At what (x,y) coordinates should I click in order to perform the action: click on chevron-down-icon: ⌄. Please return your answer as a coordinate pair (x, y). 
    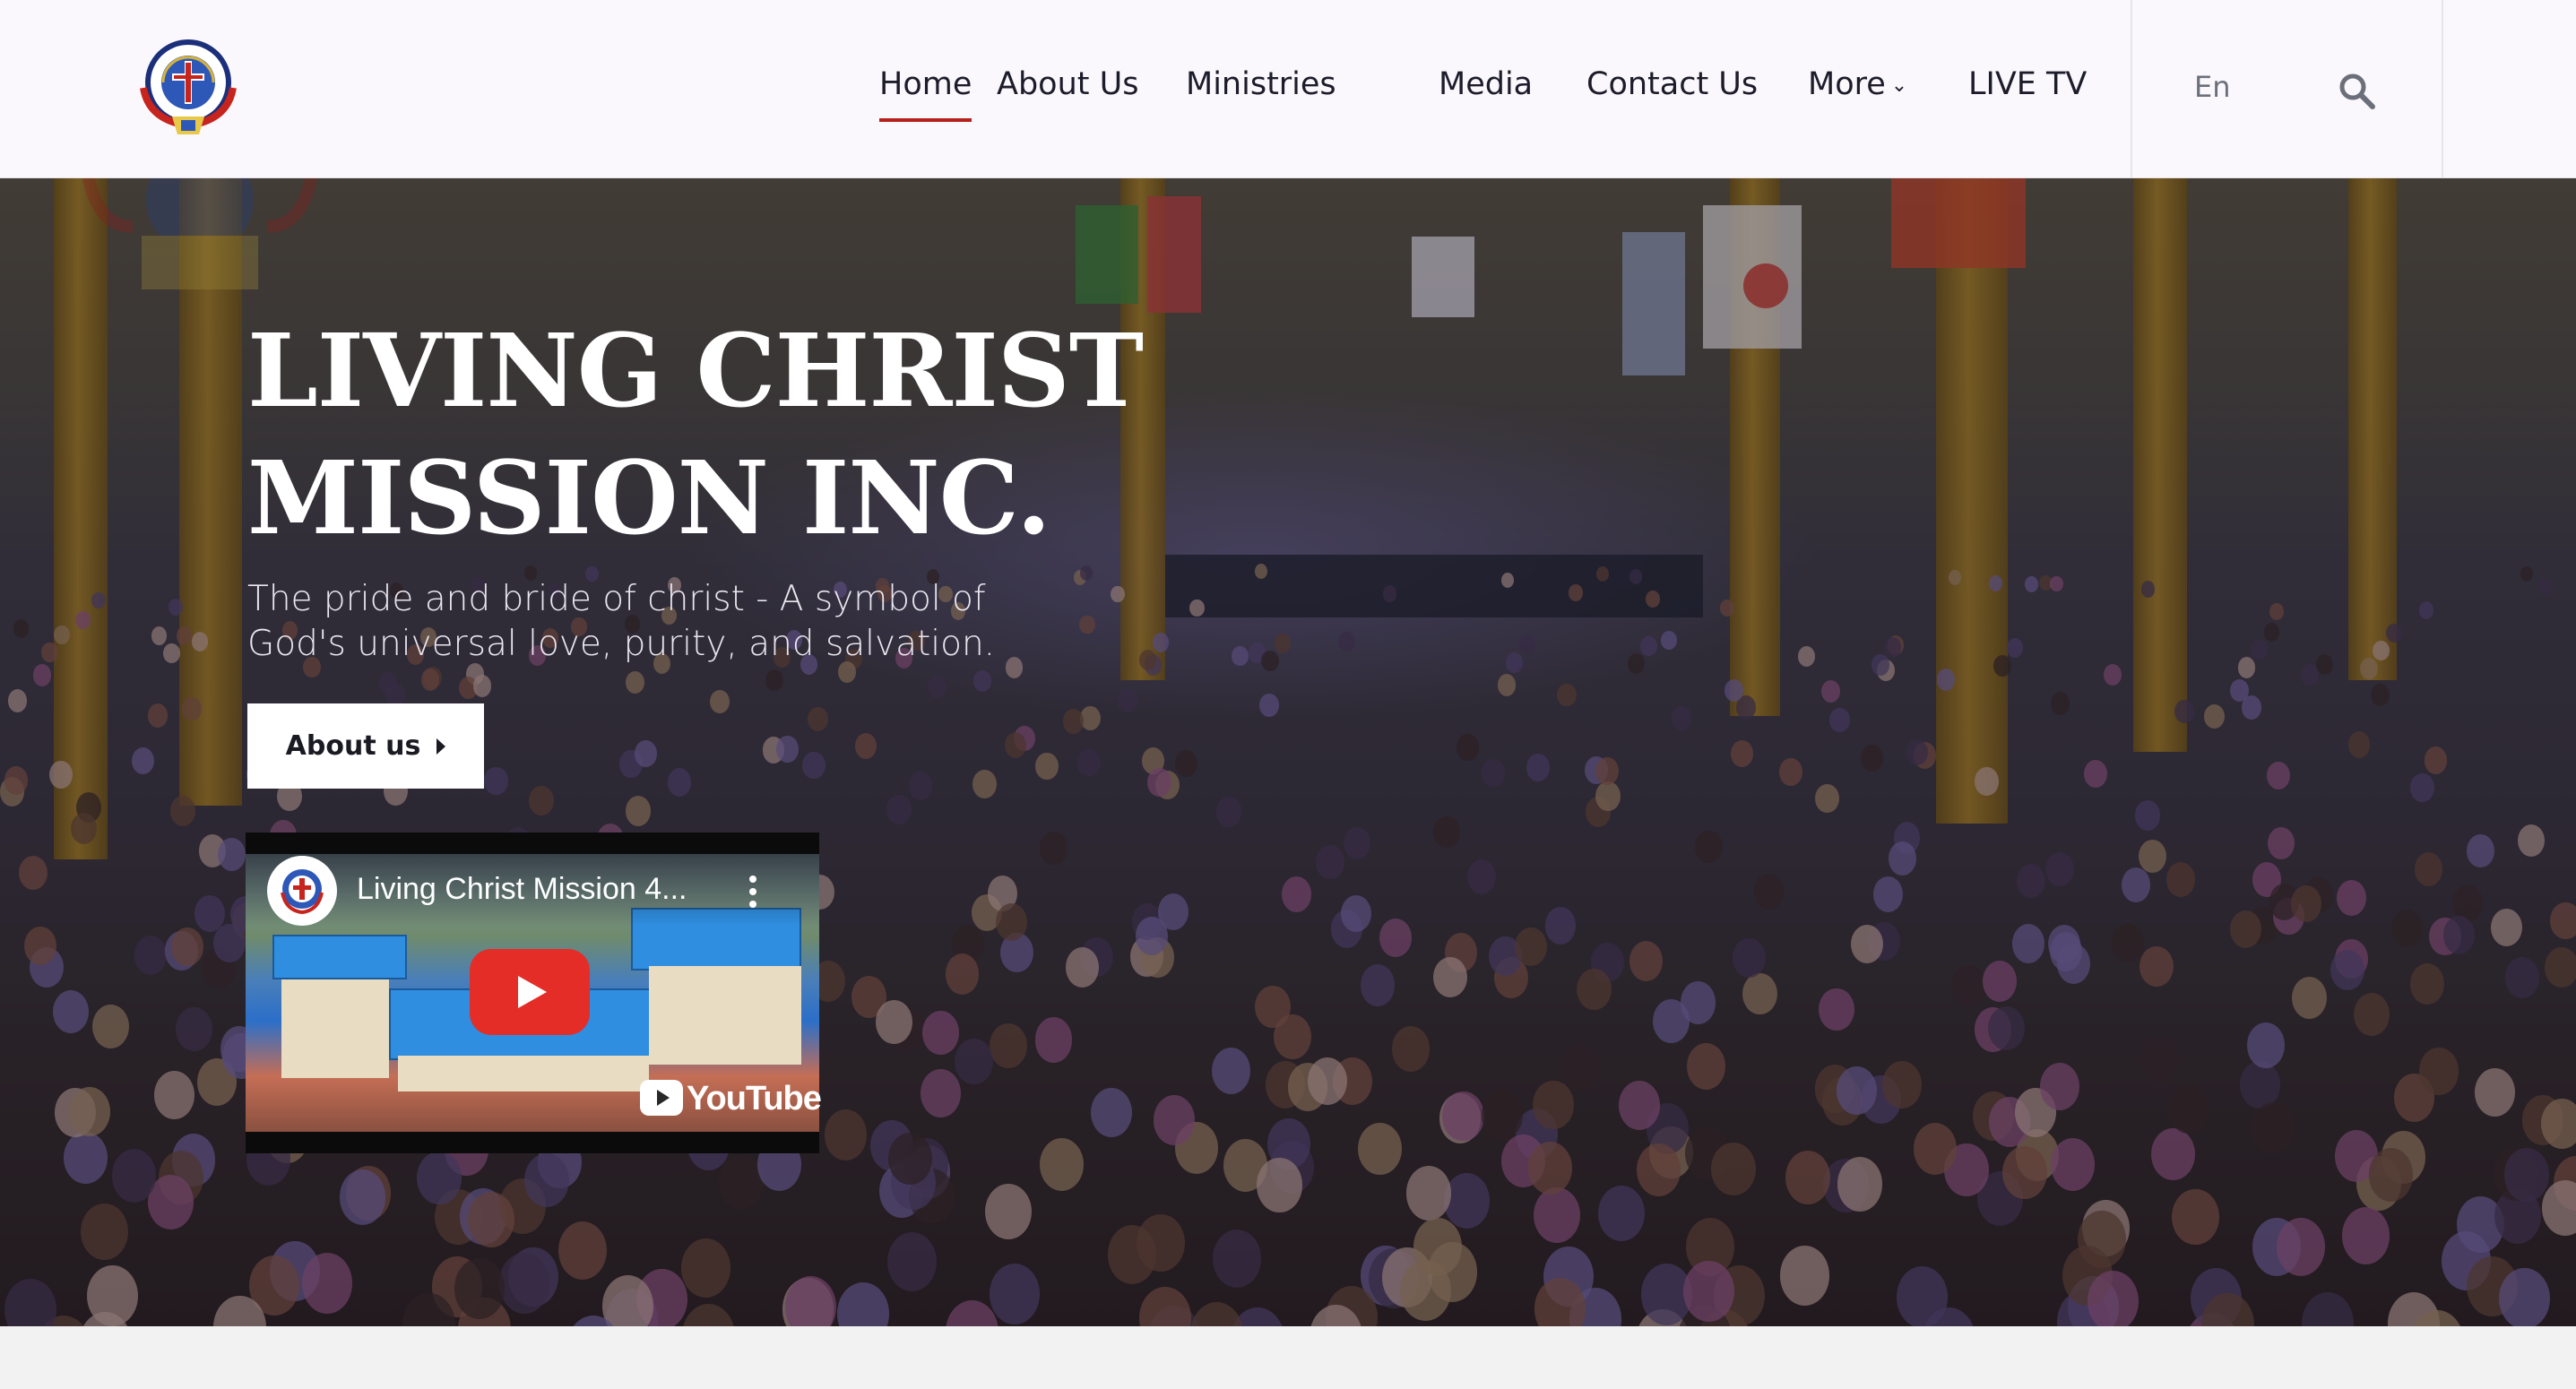
    Looking at the image, I should click on (1899, 85).